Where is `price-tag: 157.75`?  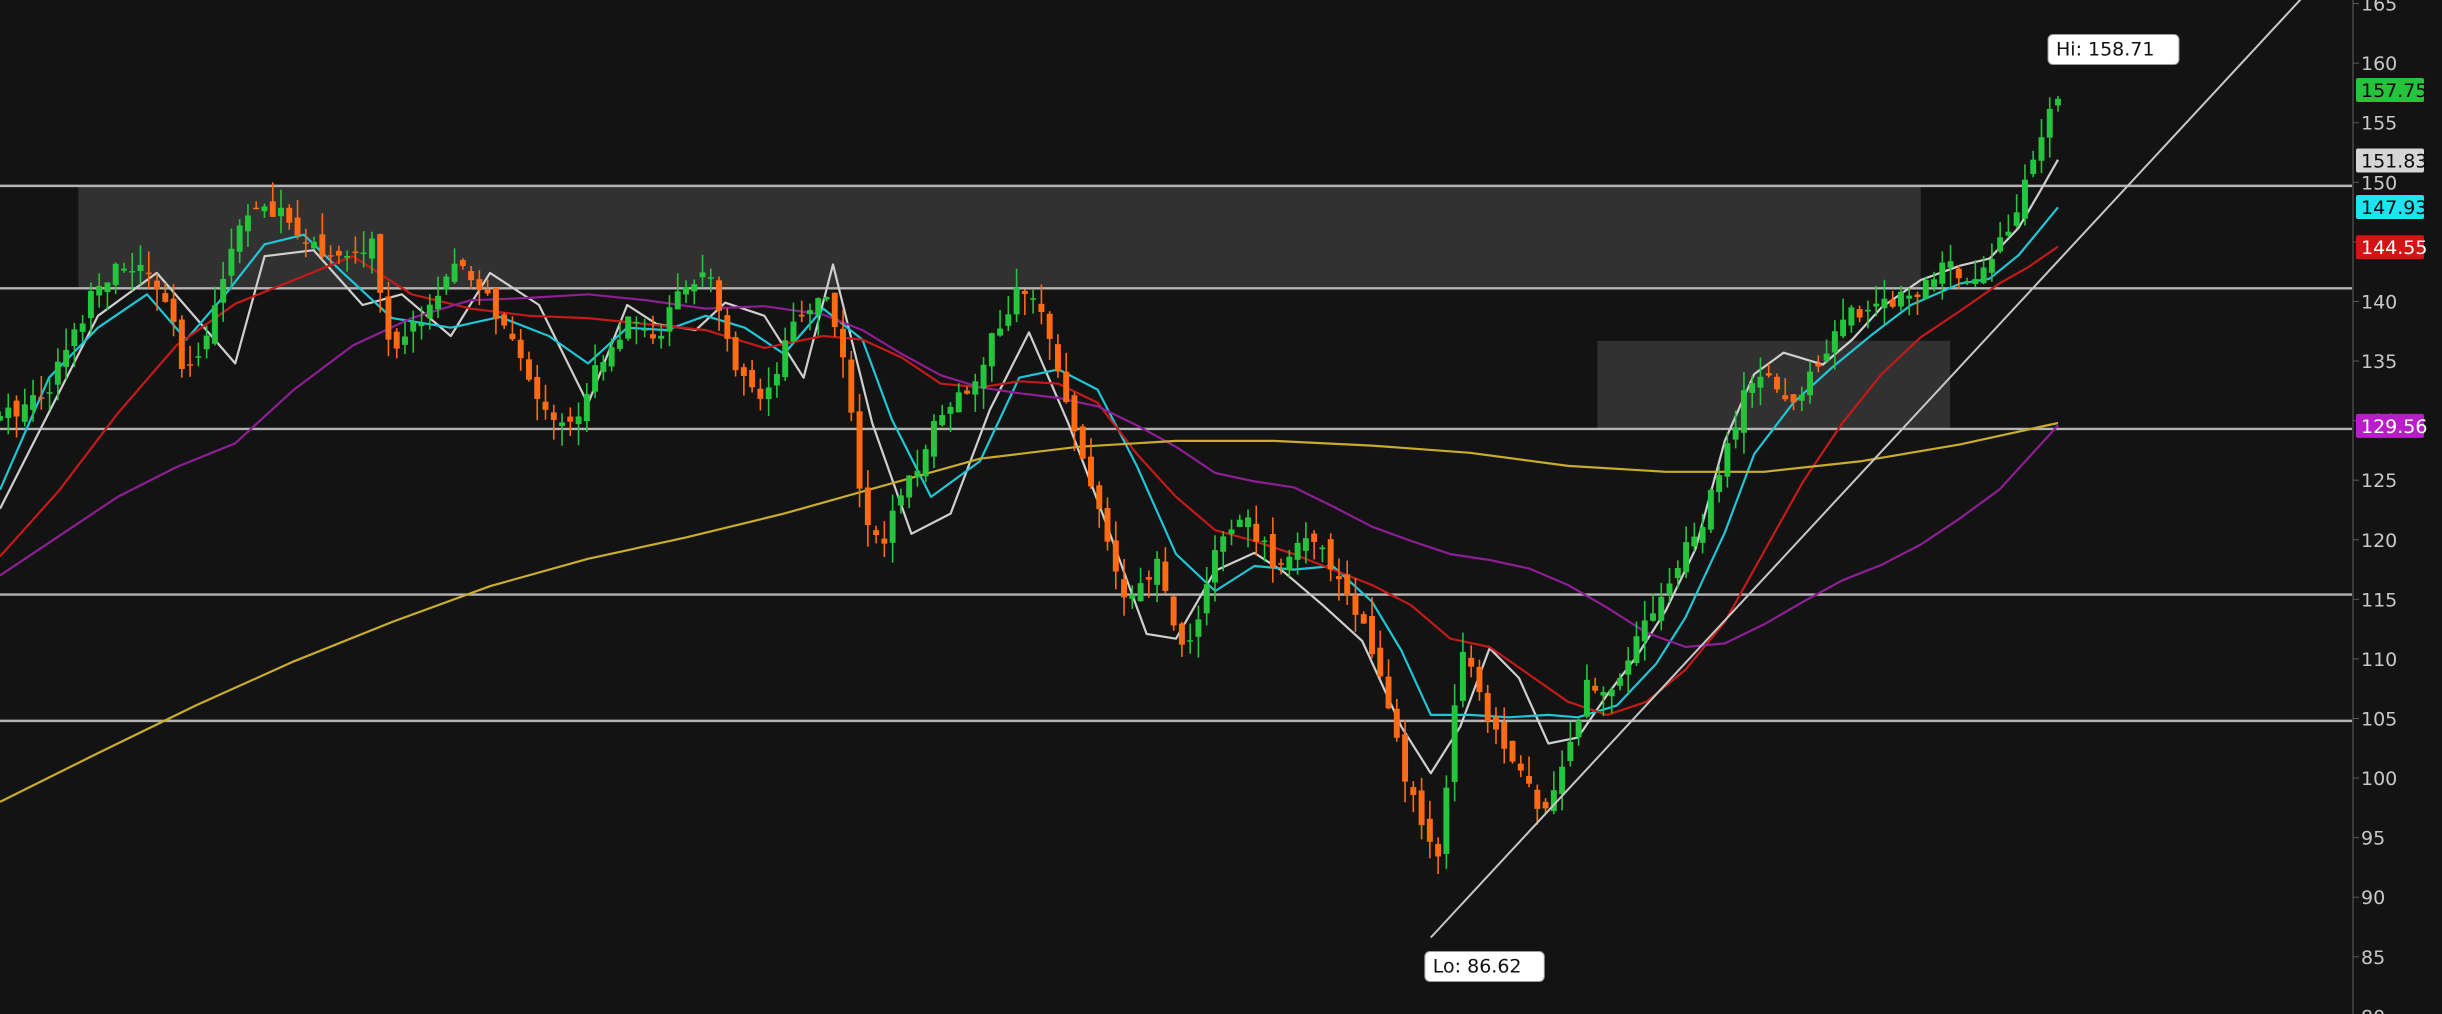 price-tag: 157.75 is located at coordinates (2391, 89).